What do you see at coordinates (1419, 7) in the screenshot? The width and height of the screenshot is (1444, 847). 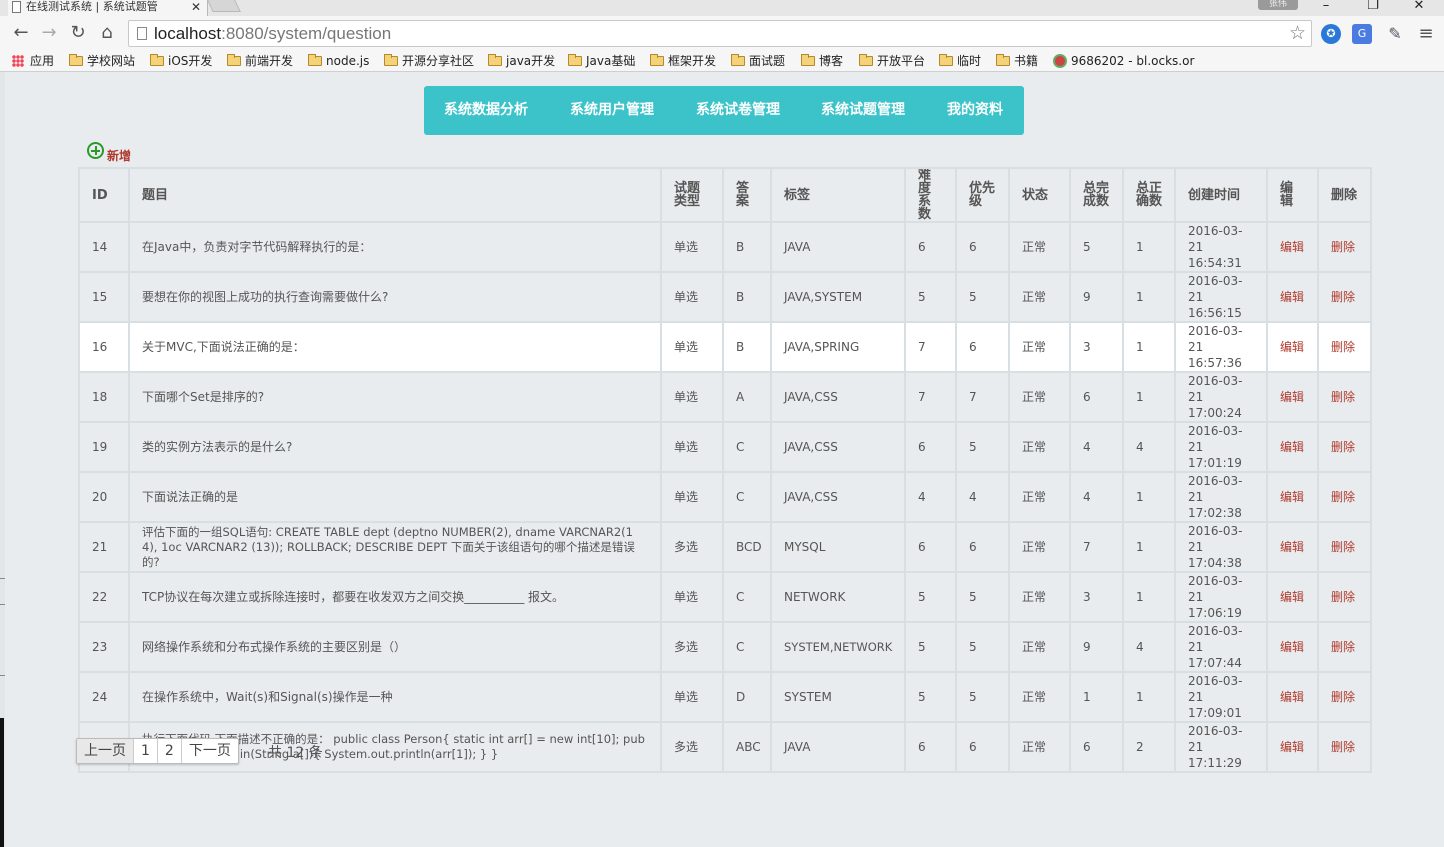 I see `close-window-icon: ✕` at bounding box center [1419, 7].